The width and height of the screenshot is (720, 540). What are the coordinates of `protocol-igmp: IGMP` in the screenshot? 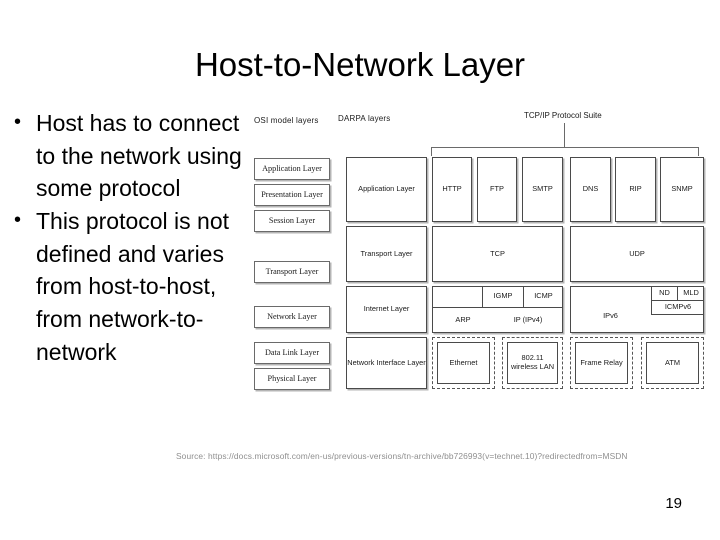 It's located at (502, 297).